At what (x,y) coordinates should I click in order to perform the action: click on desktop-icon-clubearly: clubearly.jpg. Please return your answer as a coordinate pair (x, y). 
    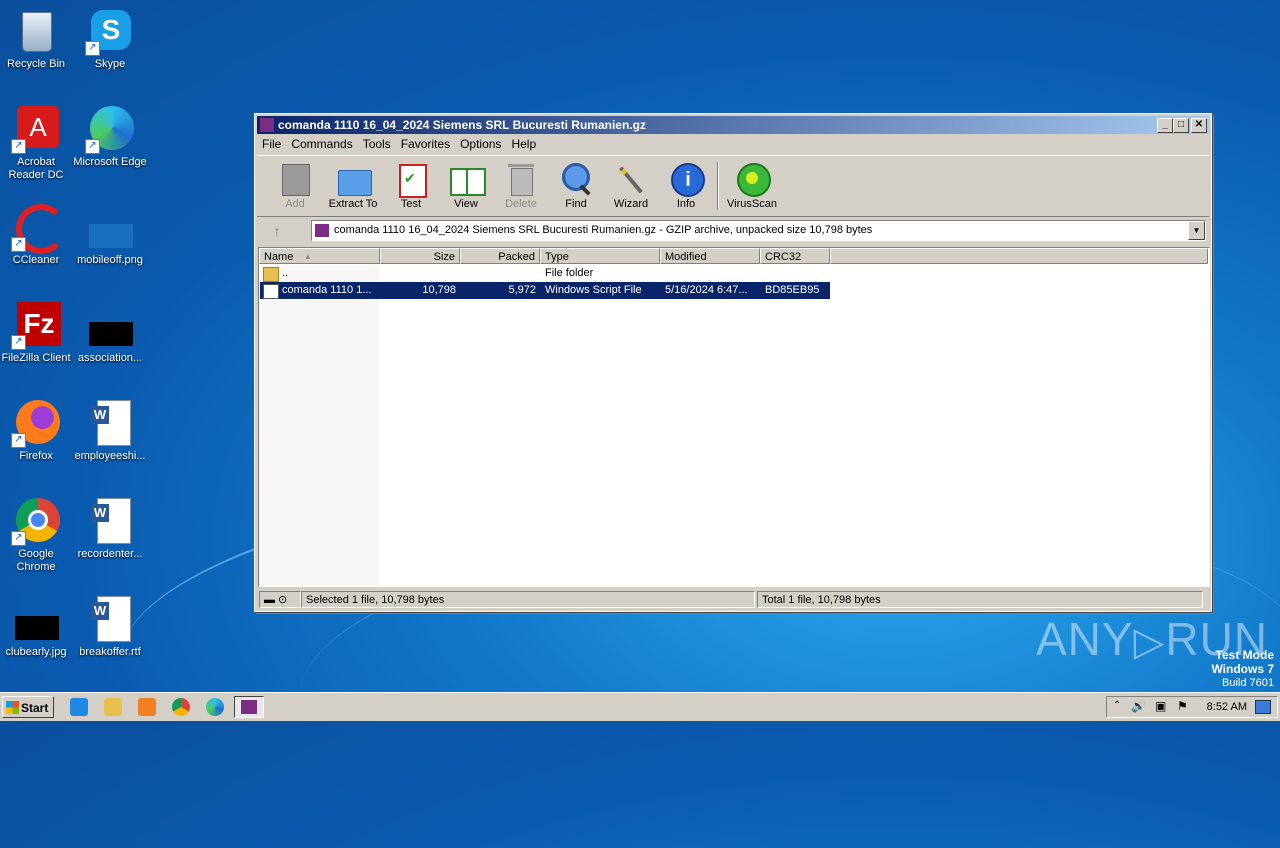
    Looking at the image, I should click on (37, 627).